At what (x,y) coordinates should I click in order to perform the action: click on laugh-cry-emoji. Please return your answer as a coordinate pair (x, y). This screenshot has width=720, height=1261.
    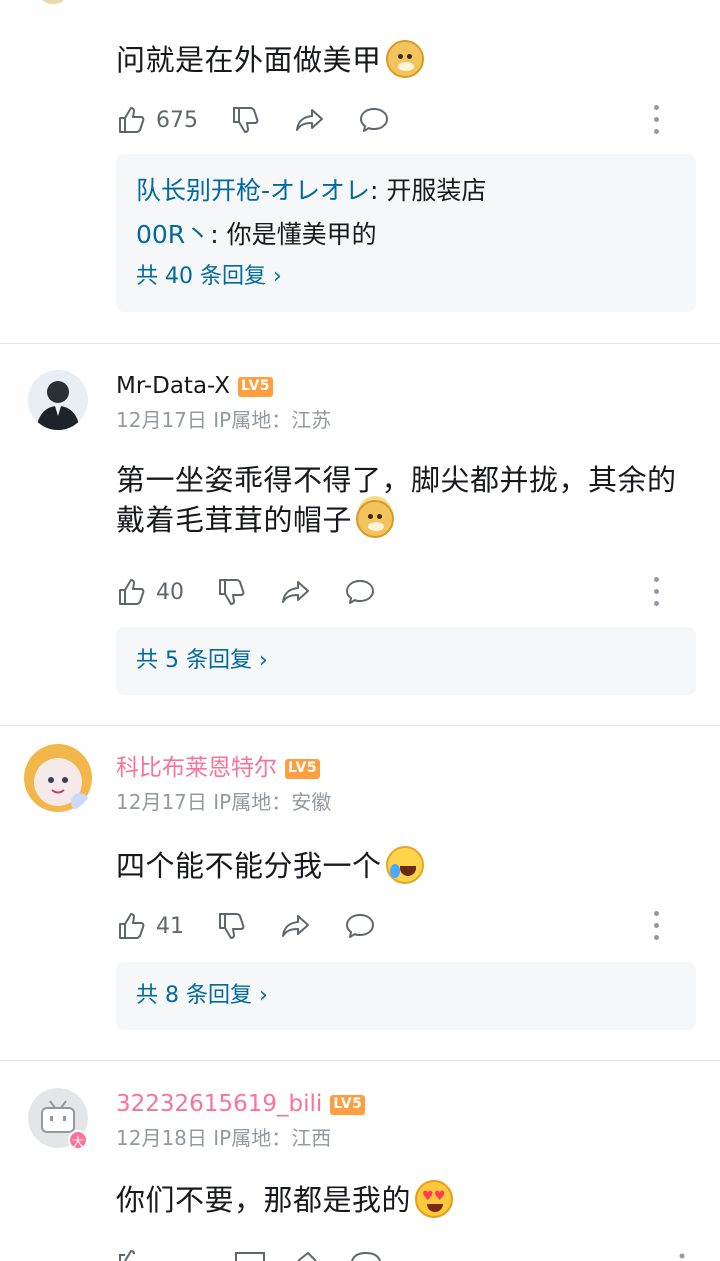
    Looking at the image, I should click on (404, 865).